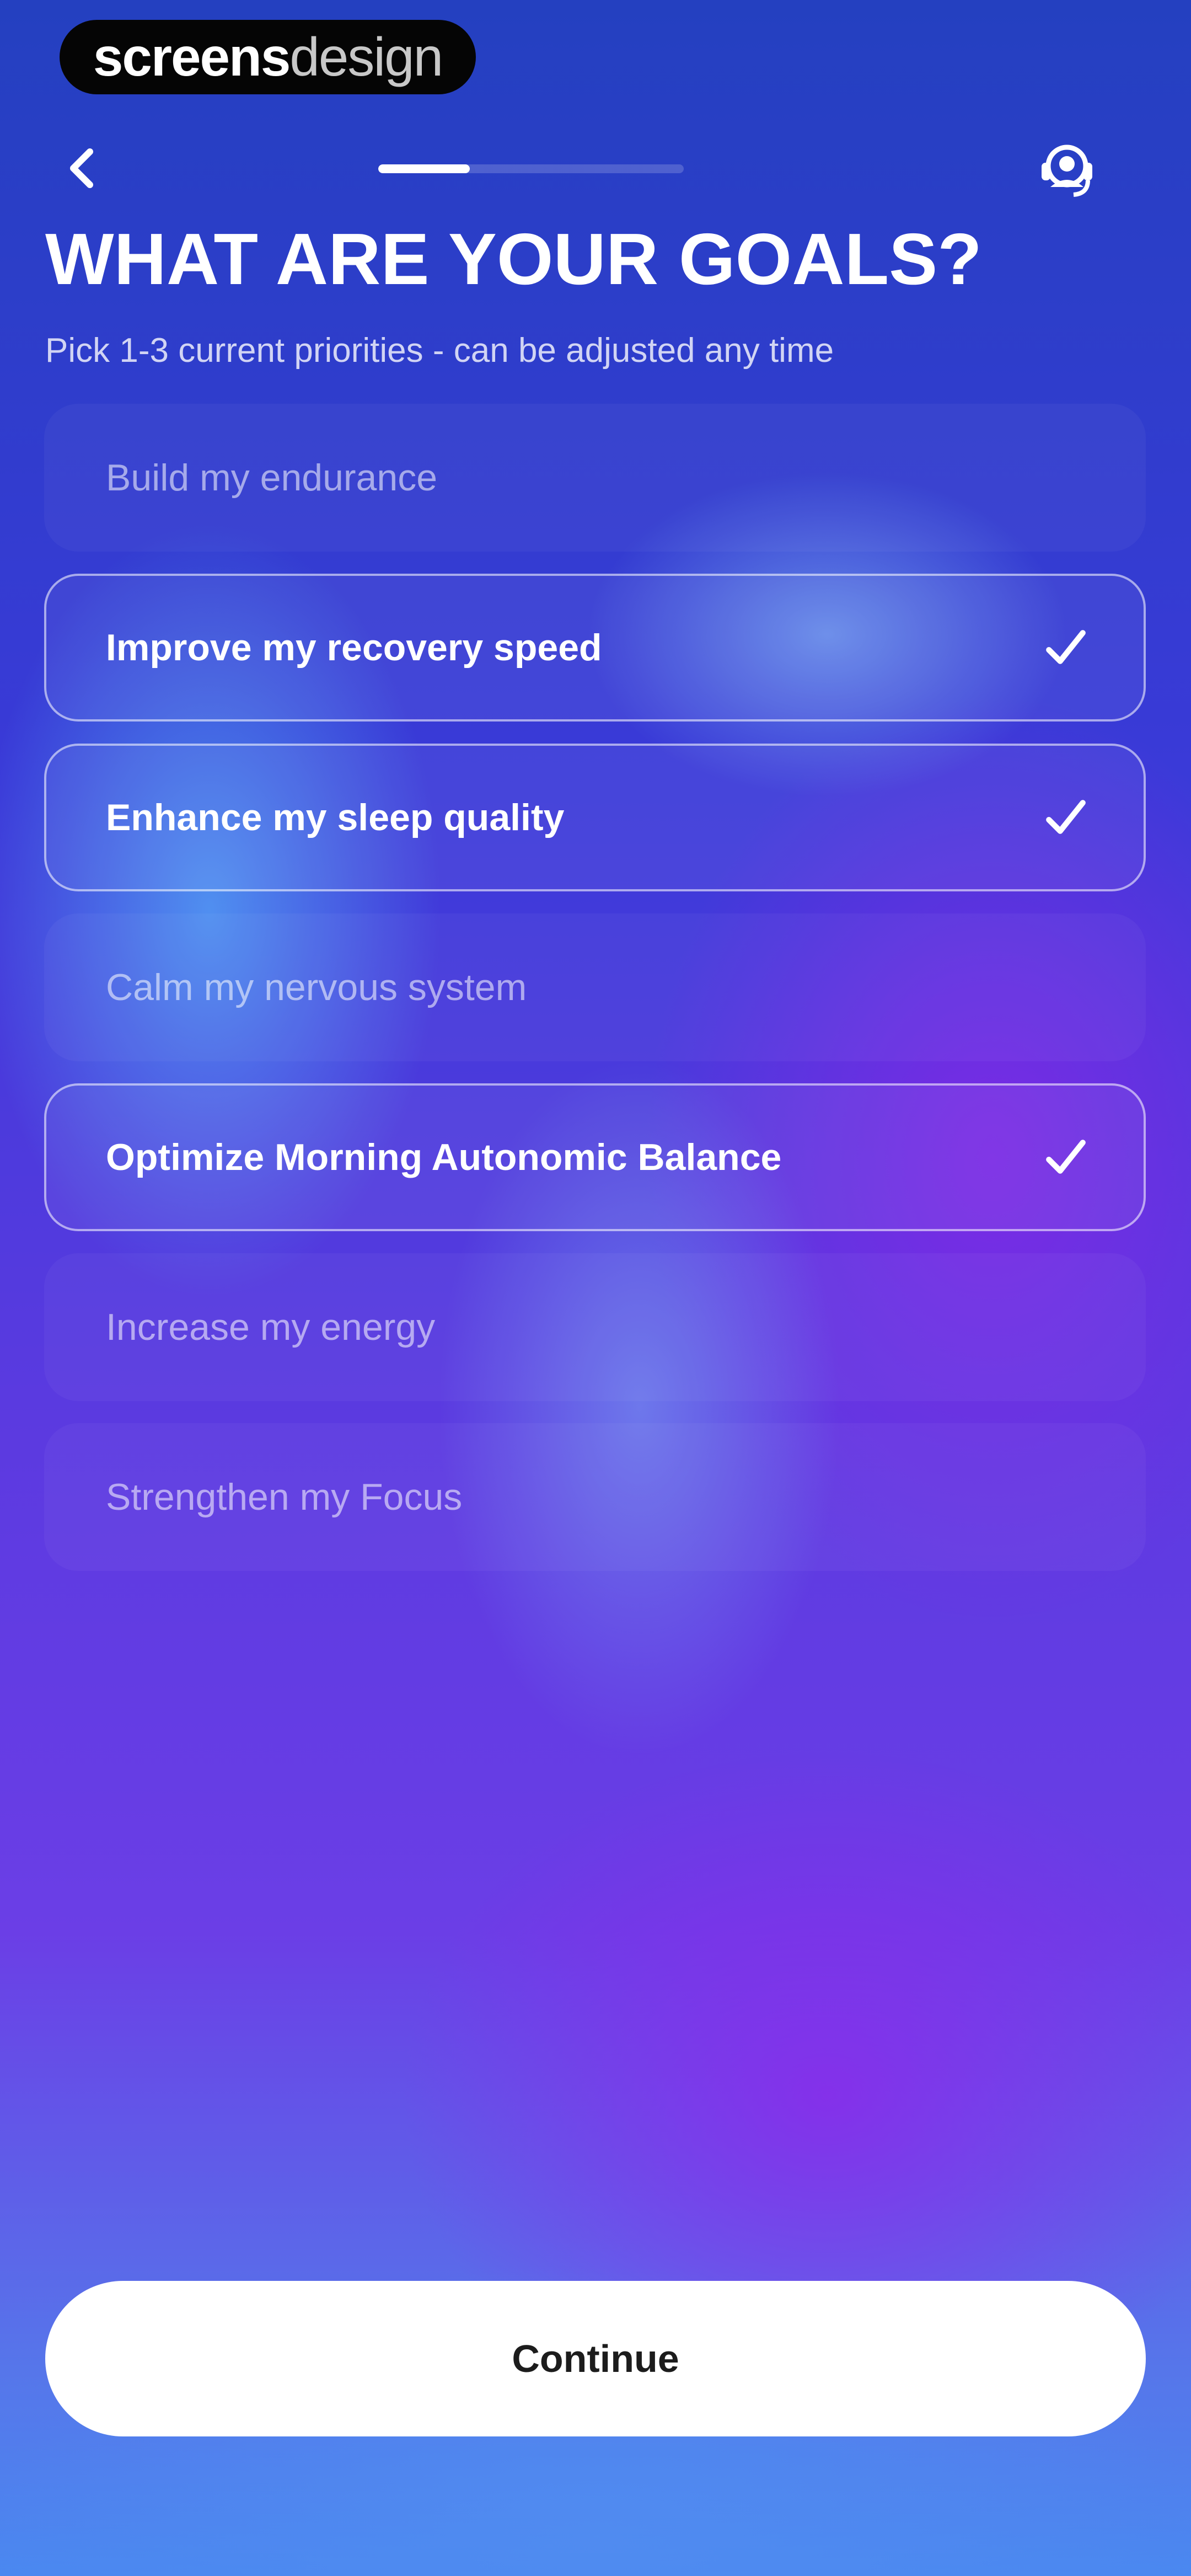  Describe the element at coordinates (366, 56) in the screenshot. I see `watermark-light-text: design` at that location.